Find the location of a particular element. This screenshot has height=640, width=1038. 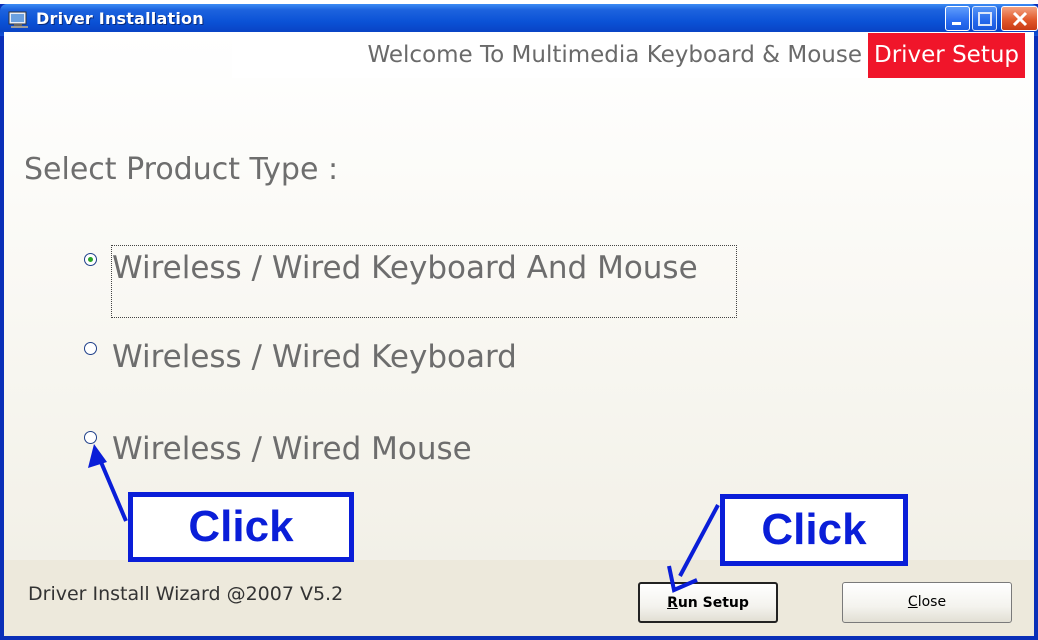

radio-dot is located at coordinates (90, 259).